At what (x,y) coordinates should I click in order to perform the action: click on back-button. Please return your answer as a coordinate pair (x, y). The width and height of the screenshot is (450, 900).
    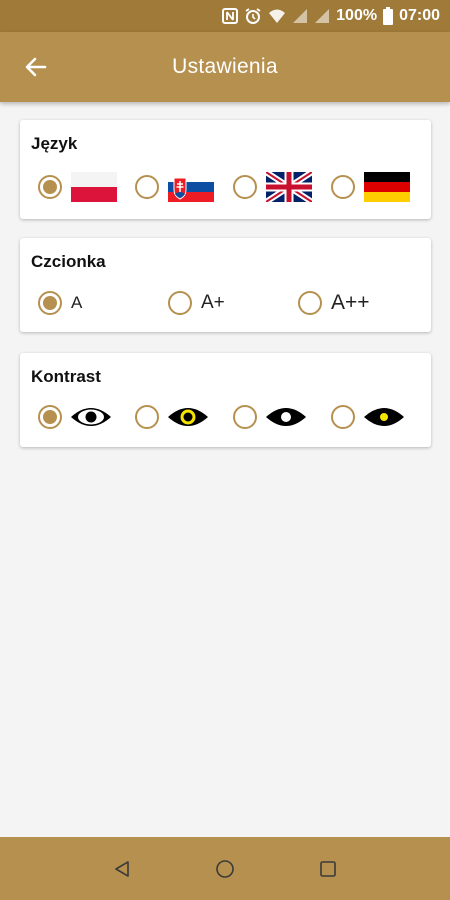
    Looking at the image, I should click on (36, 67).